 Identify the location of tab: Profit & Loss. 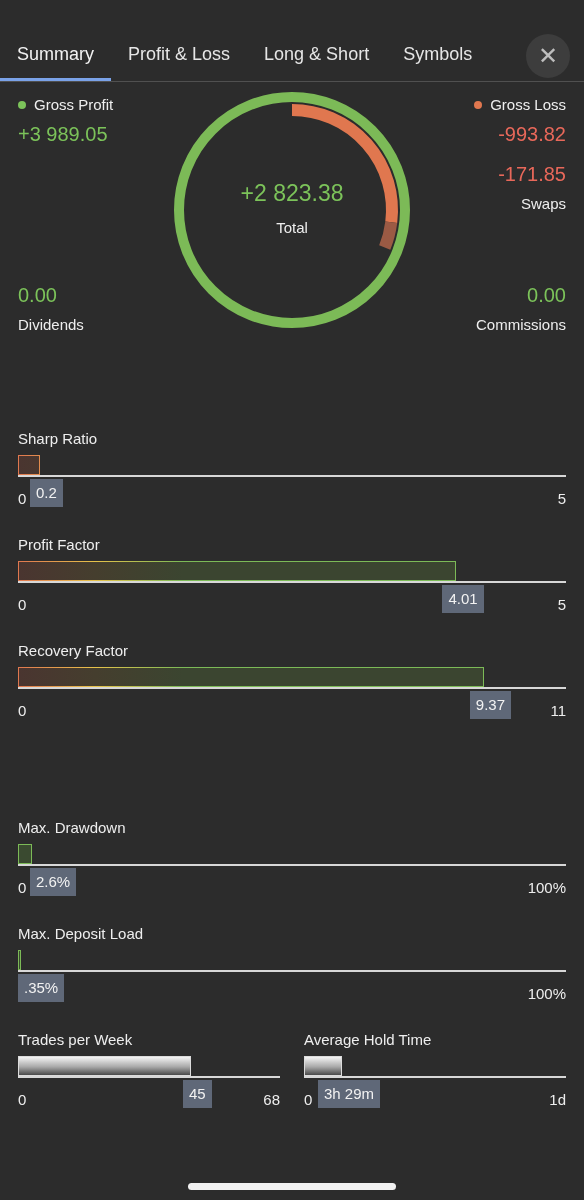
(179, 55).